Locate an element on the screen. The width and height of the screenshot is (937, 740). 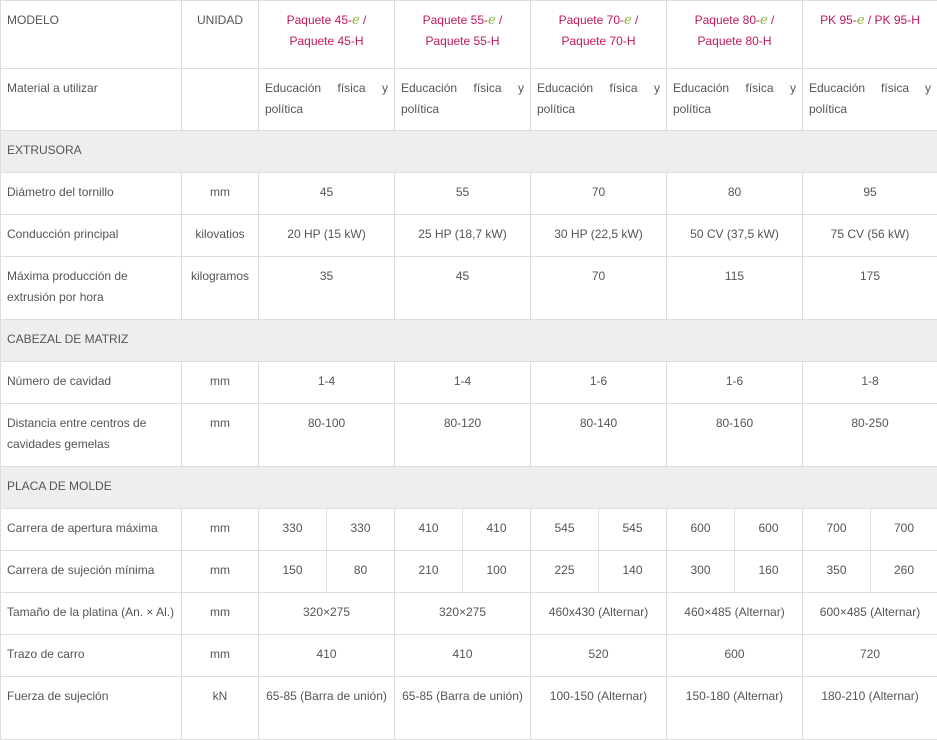
model-name-h: Paquete 70-H is located at coordinates (598, 41).